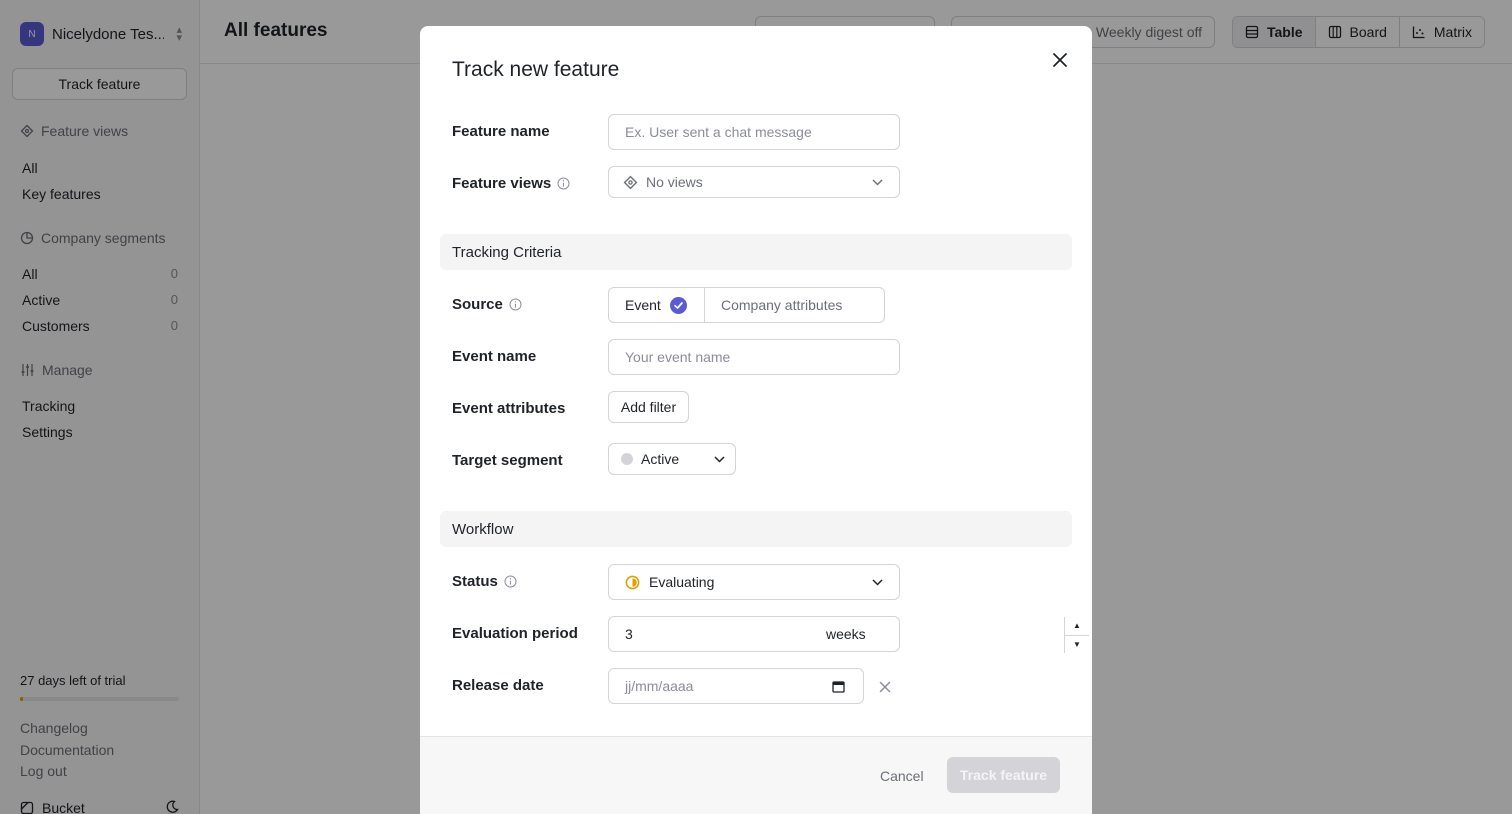 Image resolution: width=1512 pixels, height=814 pixels. I want to click on source-toggle: Event Company attributes, so click(746, 305).